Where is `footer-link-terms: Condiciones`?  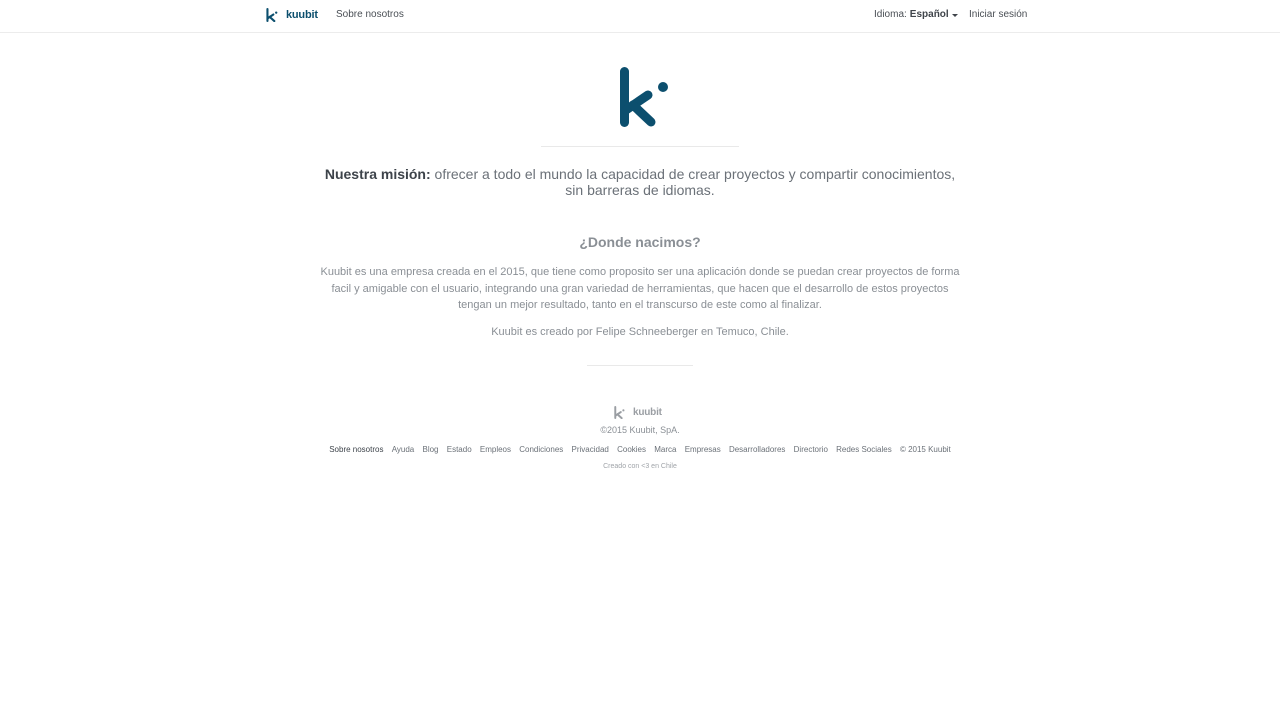 footer-link-terms: Condiciones is located at coordinates (541, 449).